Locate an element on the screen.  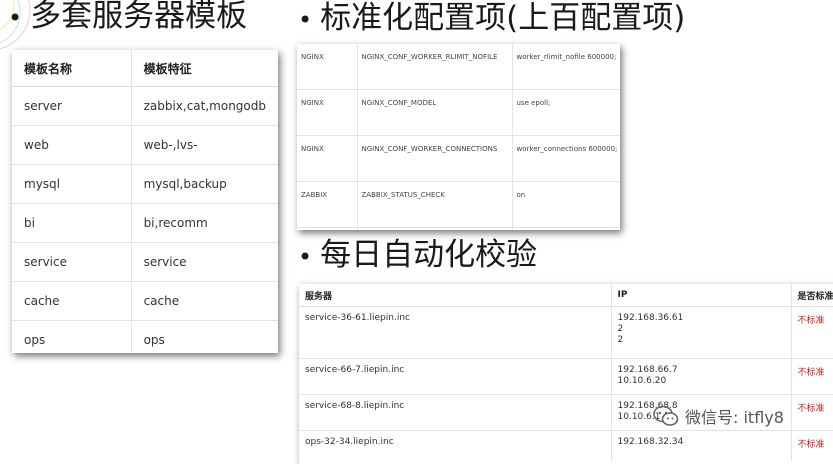
server-name-cell: ops-32-34.liepin.inc is located at coordinates (455, 445).